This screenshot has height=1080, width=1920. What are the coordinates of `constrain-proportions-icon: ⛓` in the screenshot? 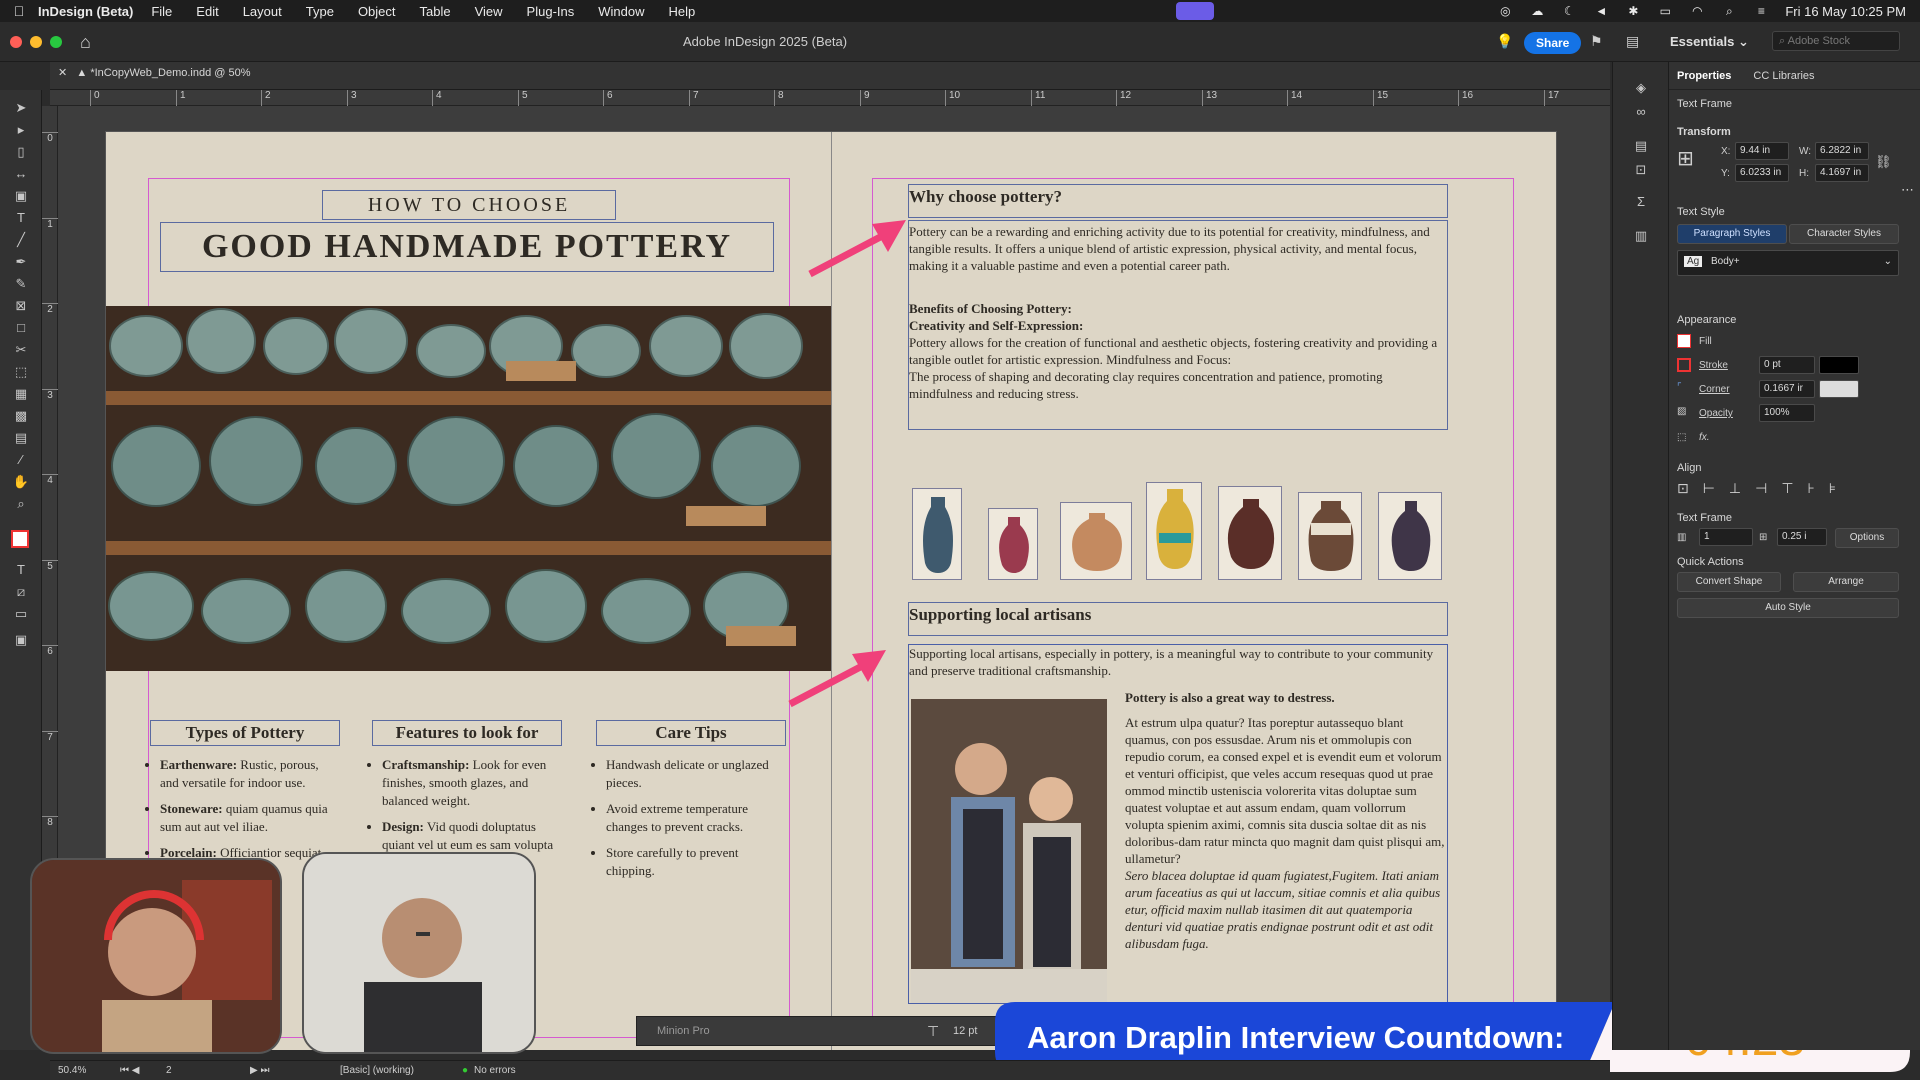 It's located at (1883, 162).